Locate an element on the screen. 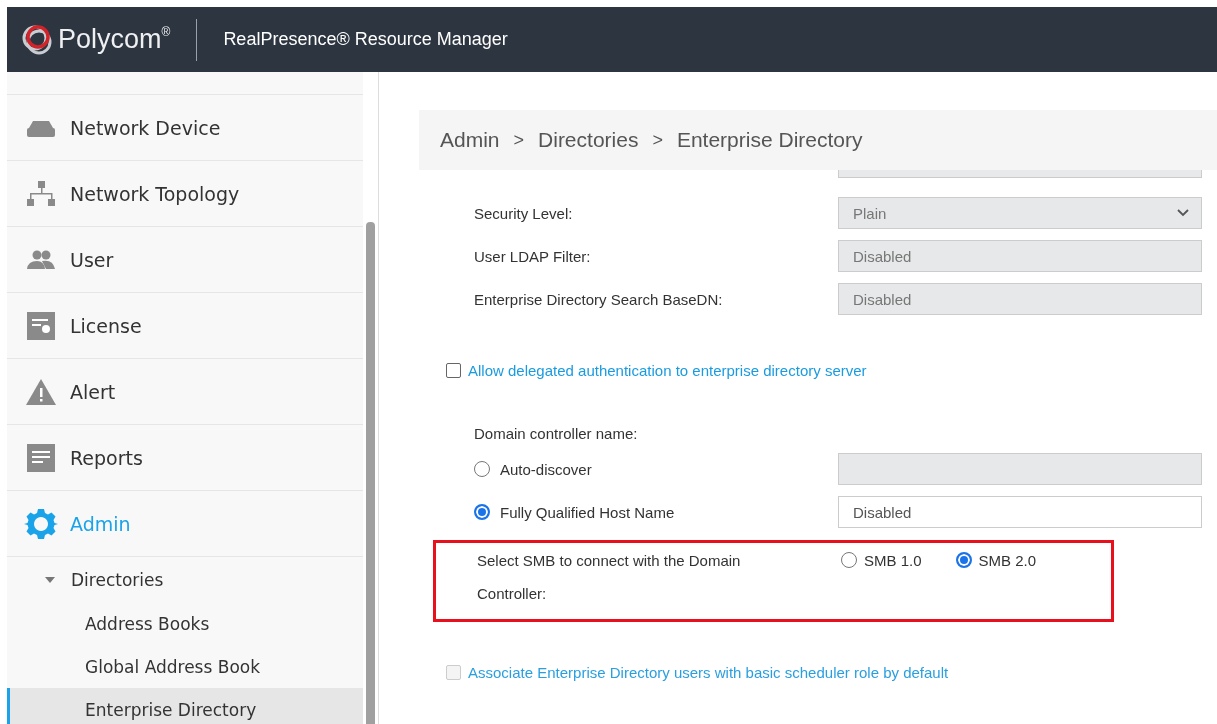 The width and height of the screenshot is (1217, 724). field-label: Enterprise Directory Search BaseDN: is located at coordinates (599, 299).